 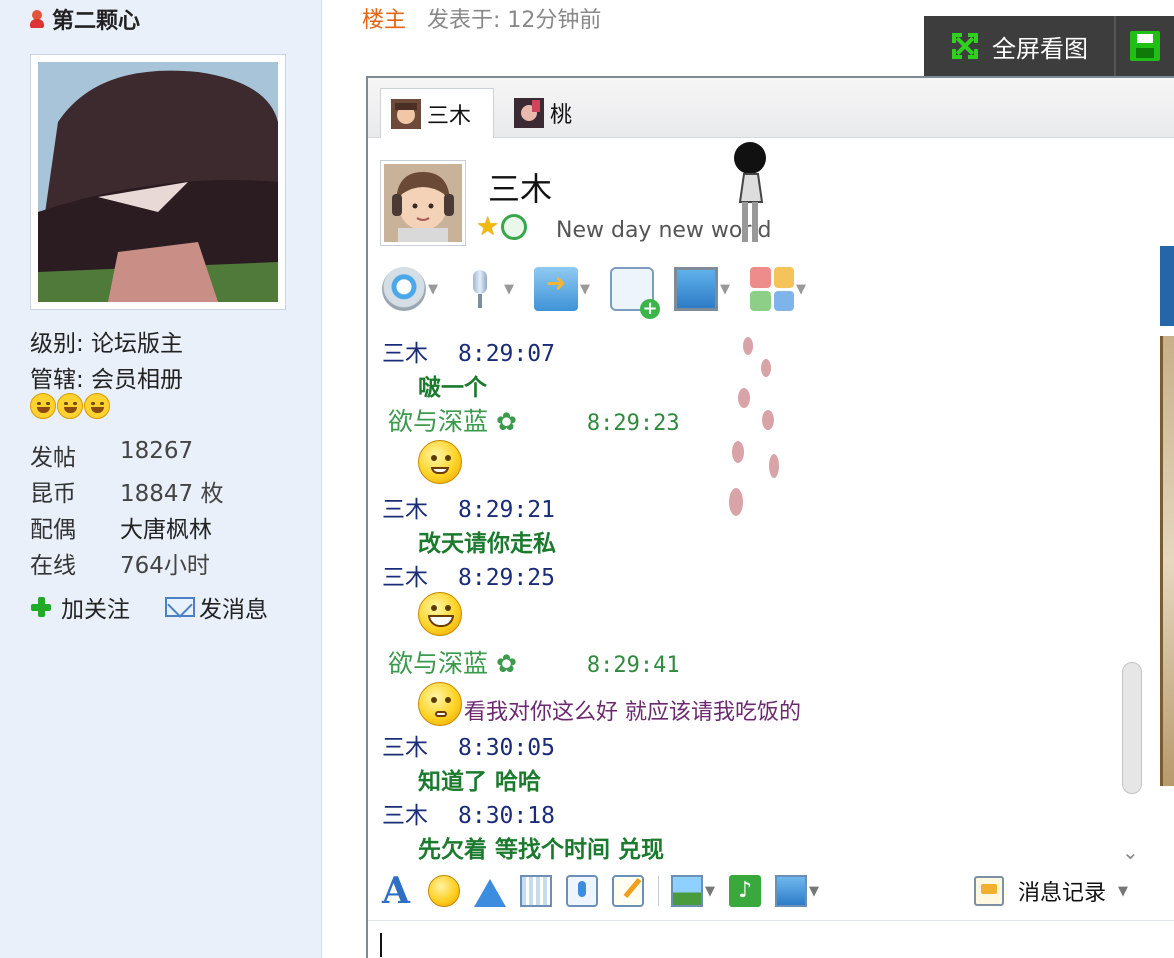 I want to click on screenshot-button: ▼, so click(x=797, y=891).